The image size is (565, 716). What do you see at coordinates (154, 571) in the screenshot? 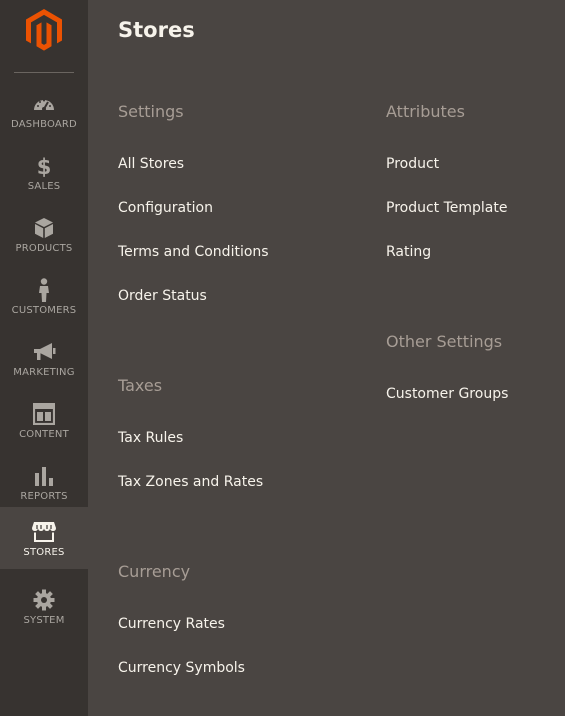
I see `section-title-currency: Currency` at bounding box center [154, 571].